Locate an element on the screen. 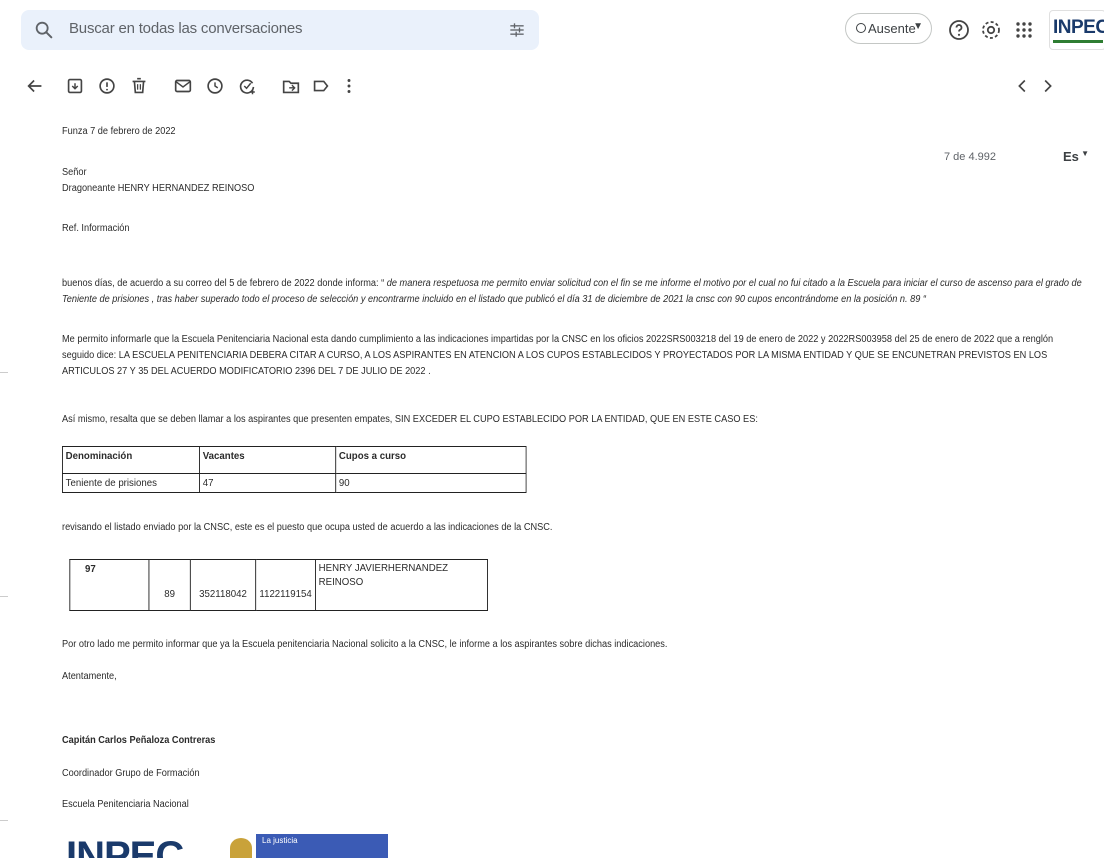 The image size is (1104, 858). candidate-name-line-2: REINOSO is located at coordinates (341, 582).